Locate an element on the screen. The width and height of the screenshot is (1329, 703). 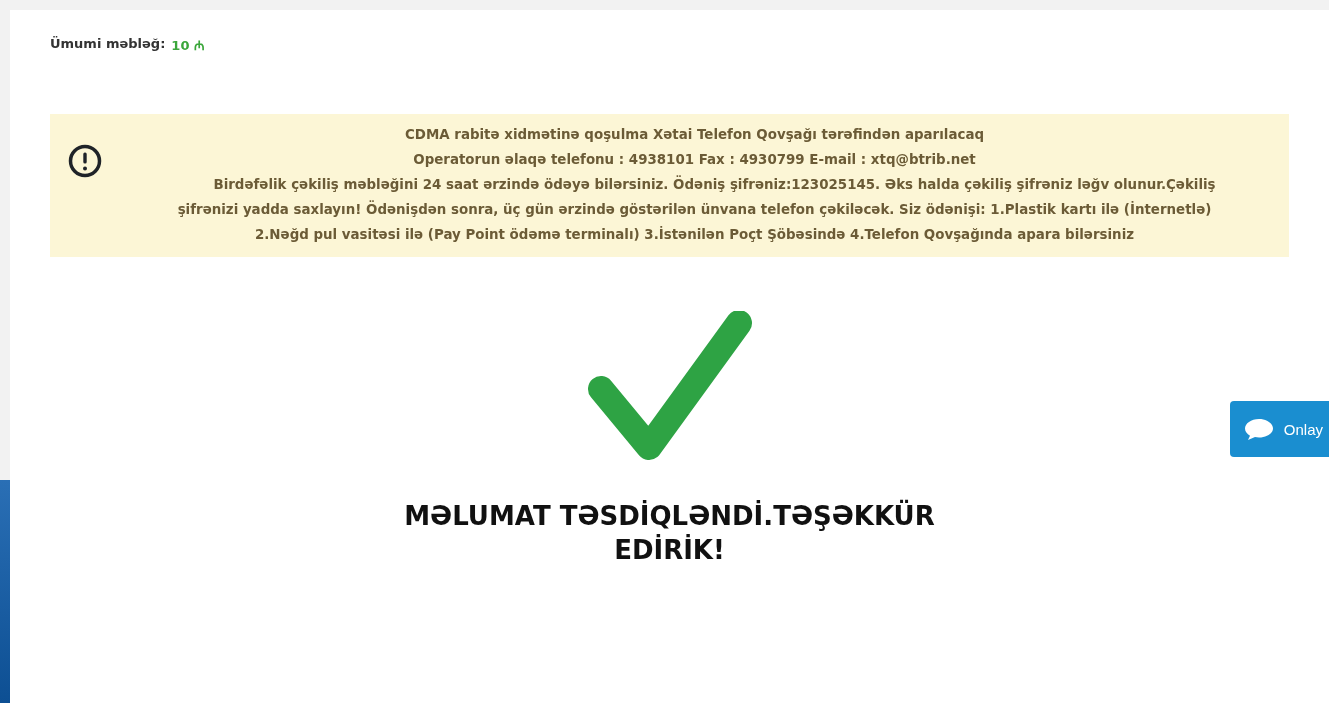
chat-button: Onlay is located at coordinates (1279, 429).